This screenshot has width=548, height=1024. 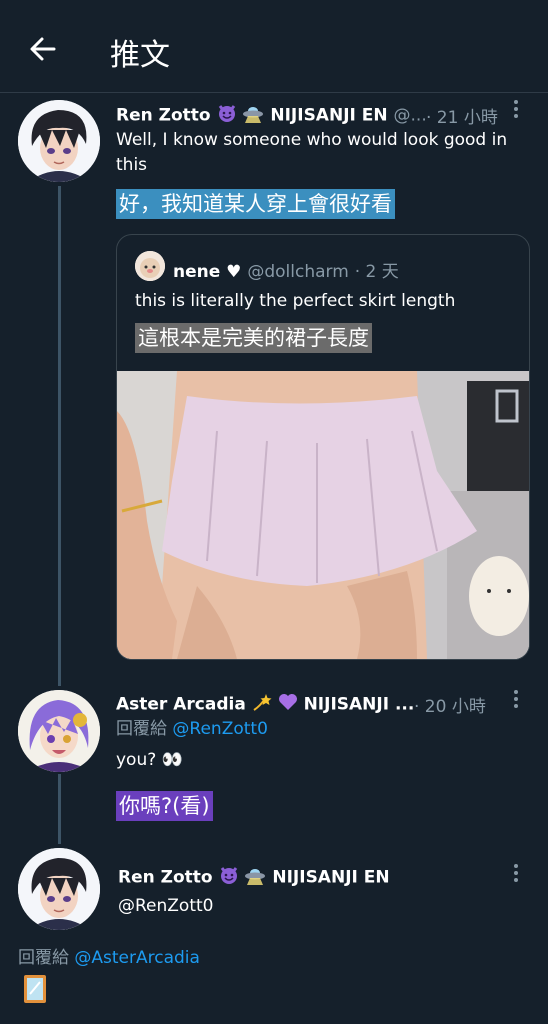 What do you see at coordinates (43, 49) in the screenshot?
I see `arrow-left-icon` at bounding box center [43, 49].